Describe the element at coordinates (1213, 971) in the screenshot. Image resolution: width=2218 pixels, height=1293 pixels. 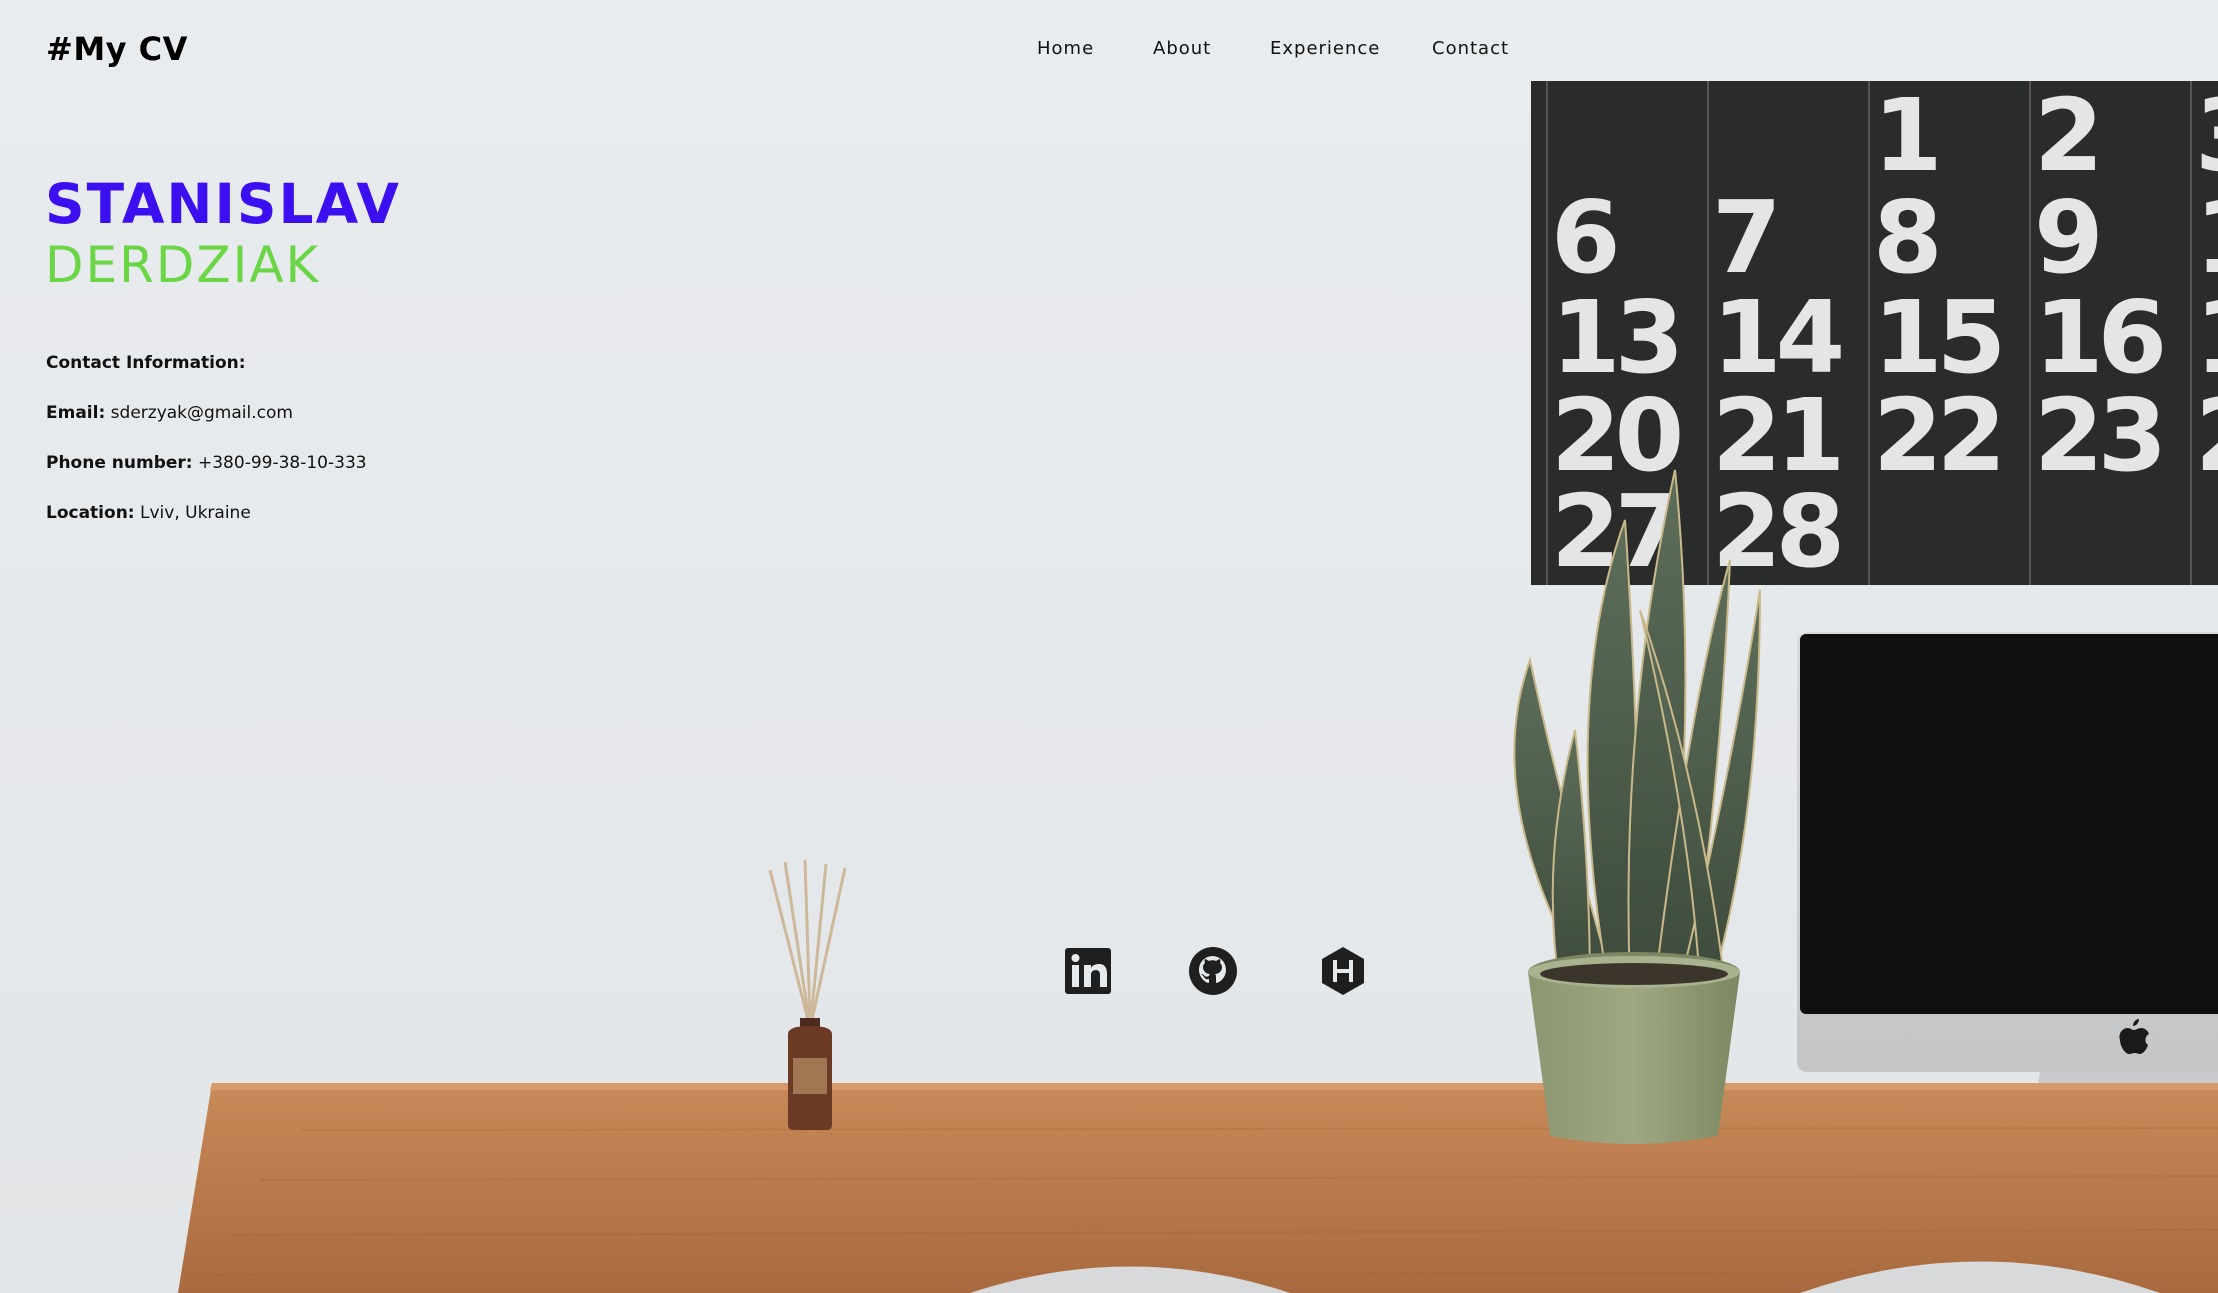
I see `github-icon` at that location.